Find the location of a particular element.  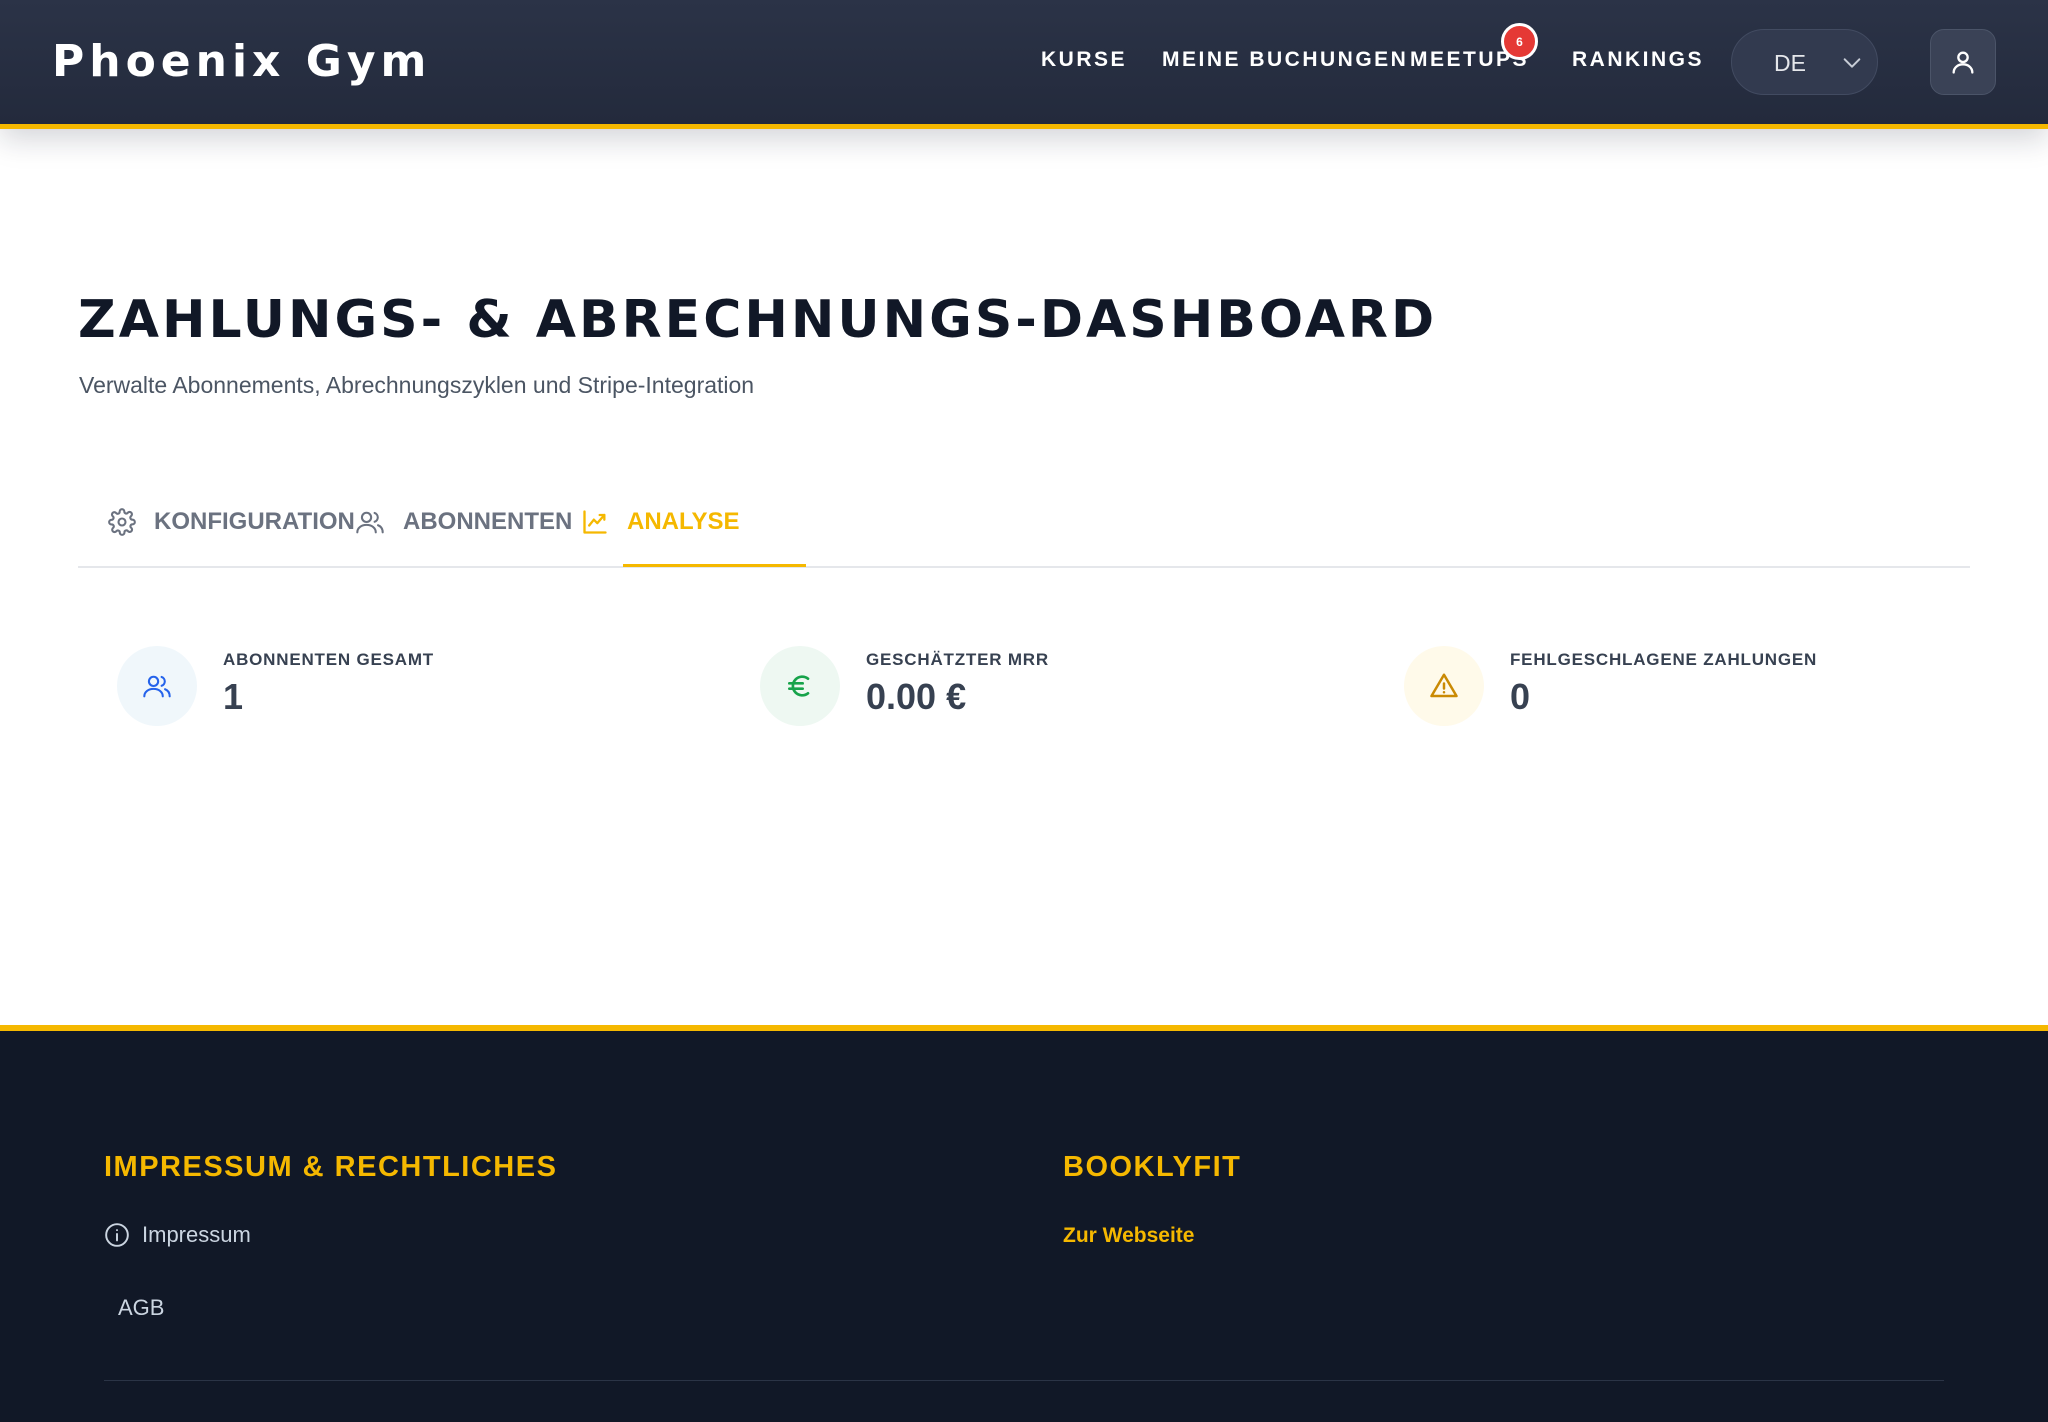

stat-label: ABONNENTEN GESAMT is located at coordinates (328, 659).